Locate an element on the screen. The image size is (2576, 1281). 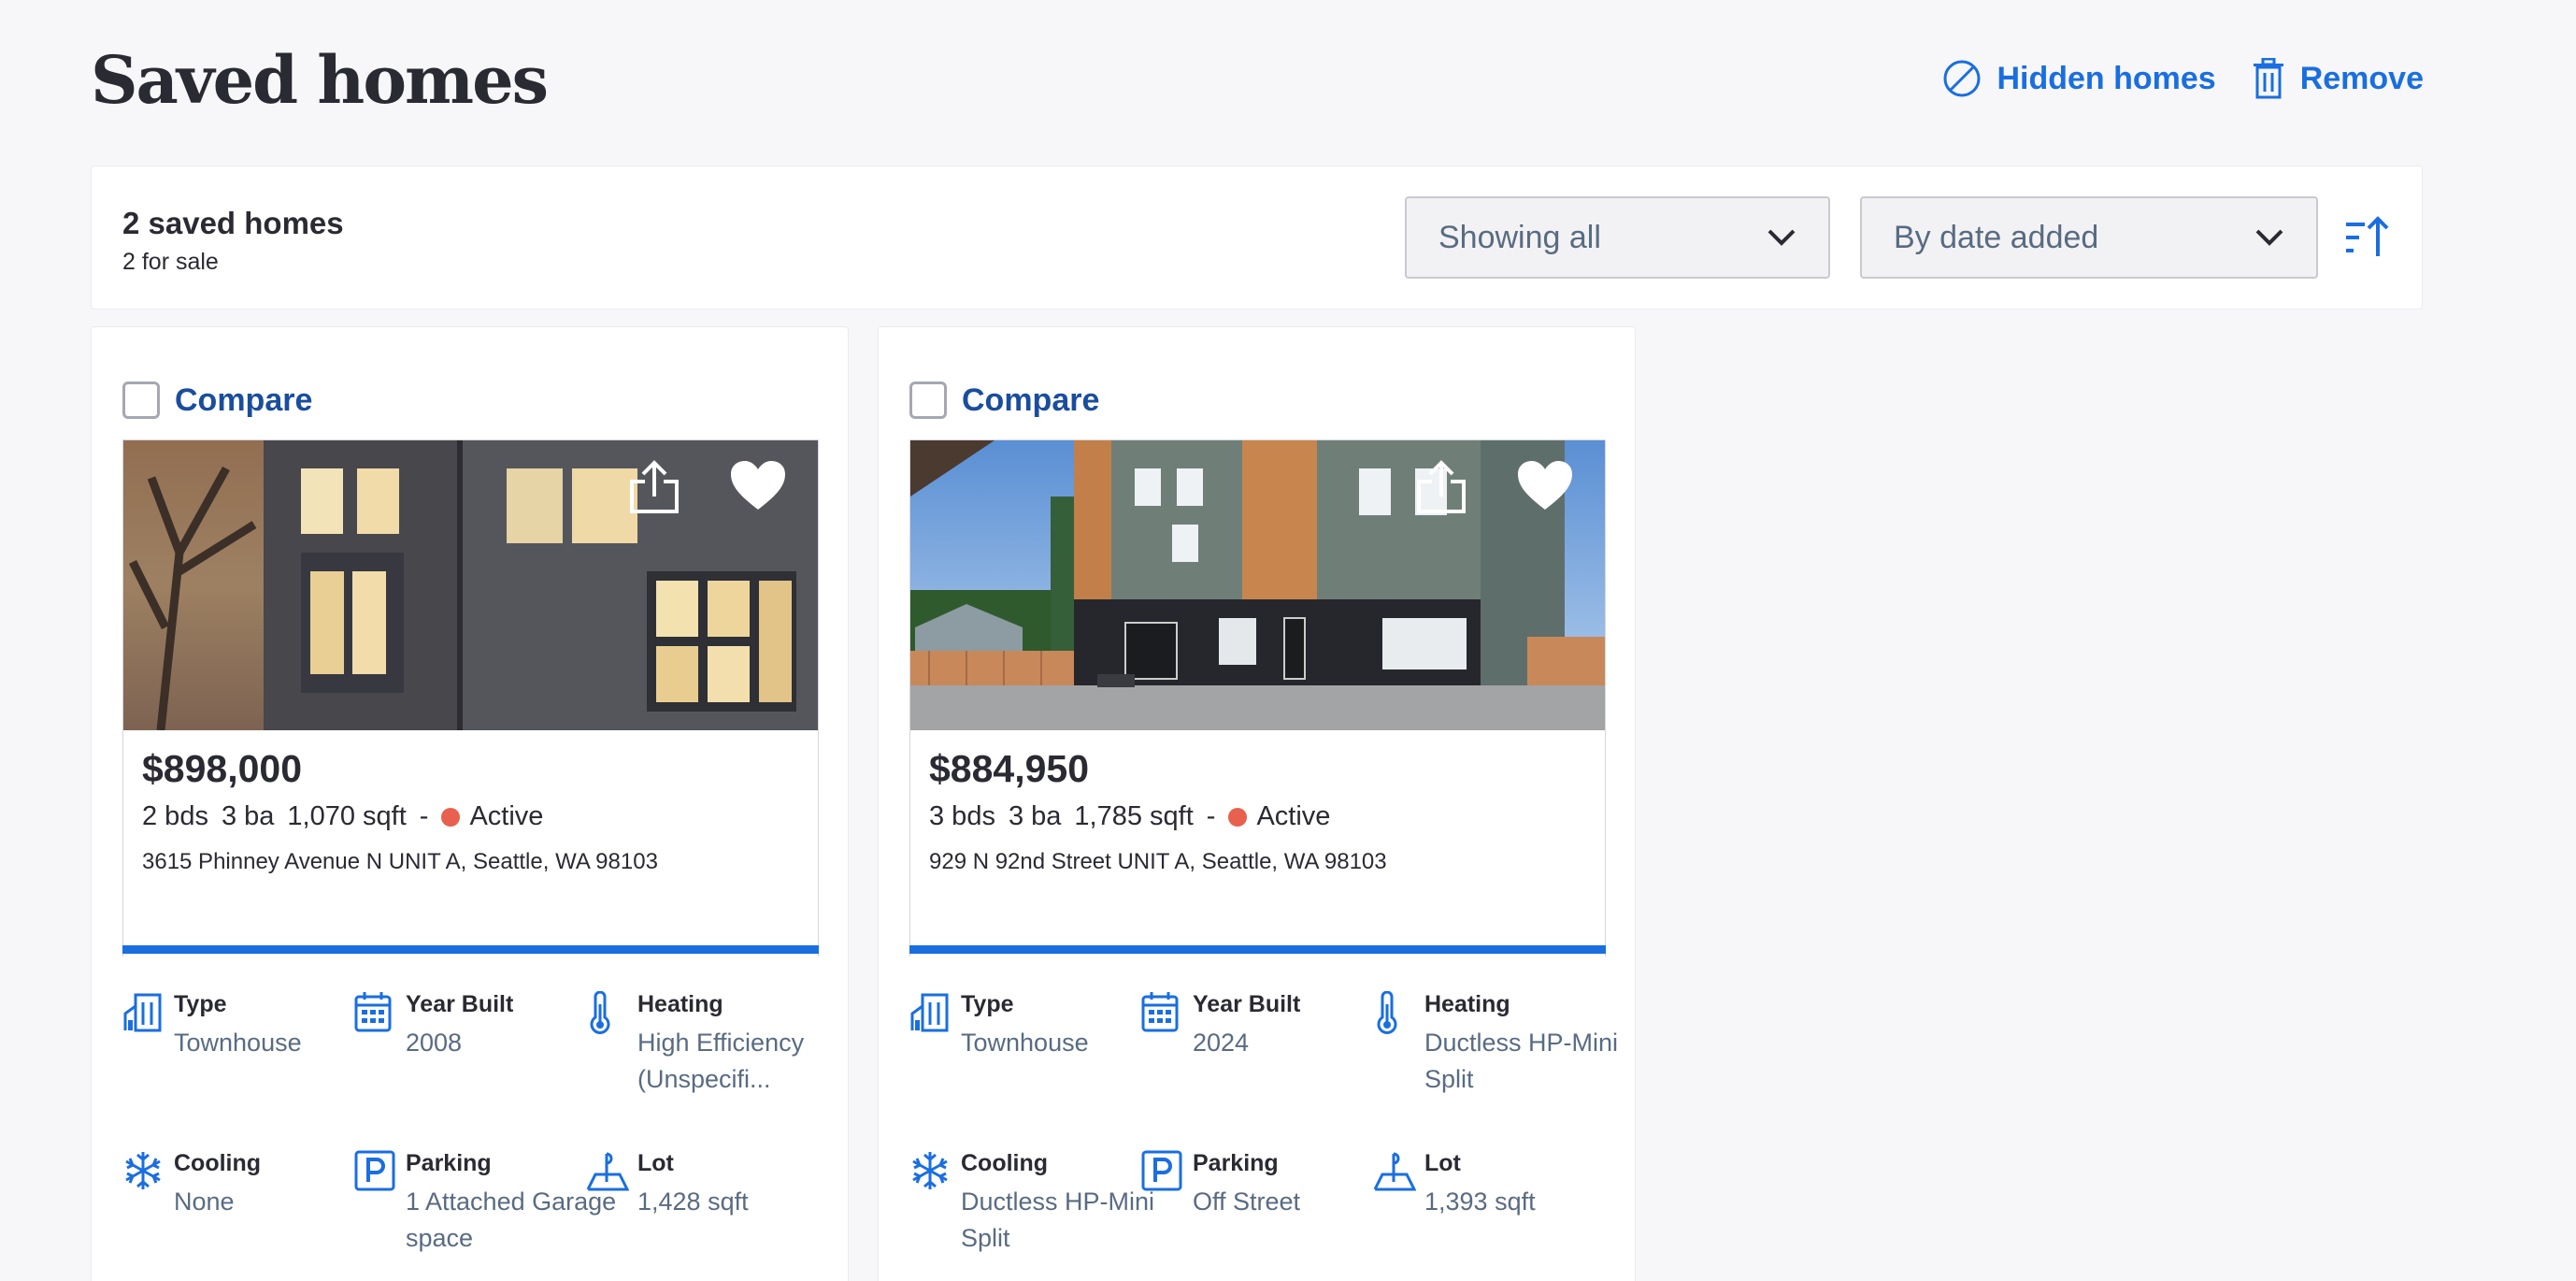
listing-price: $898,000 is located at coordinates (222, 769).